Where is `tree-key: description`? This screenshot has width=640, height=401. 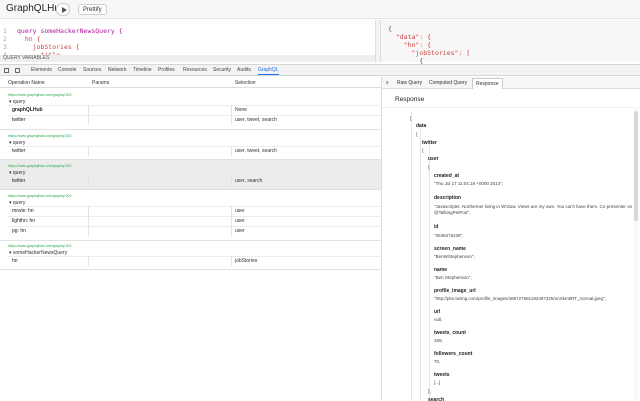
tree-key: description is located at coordinates (447, 198).